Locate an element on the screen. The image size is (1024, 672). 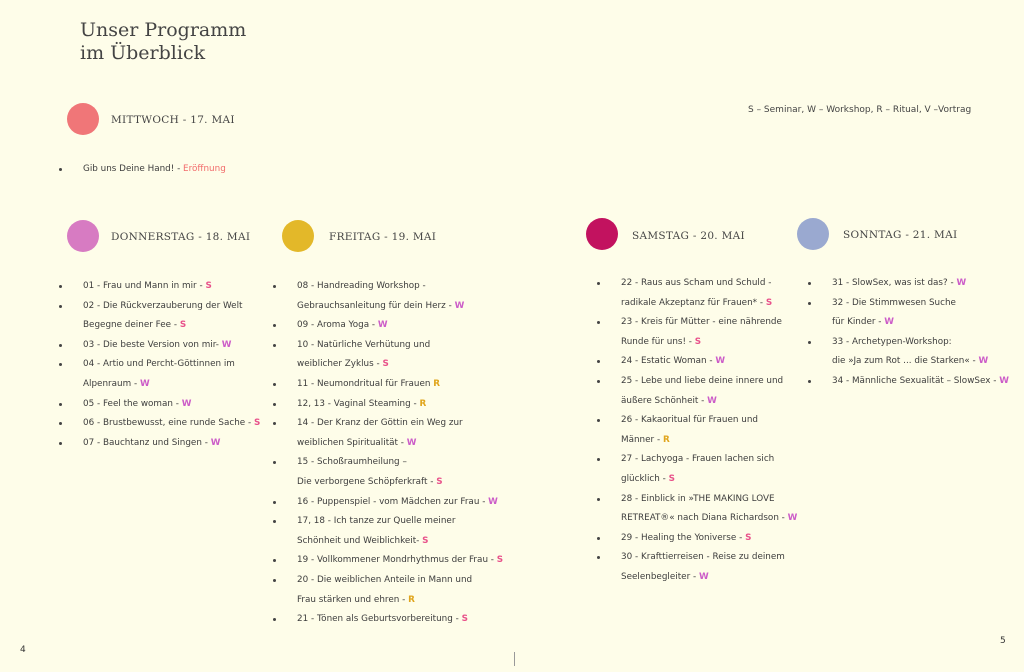
list-item-text: 28 - Einblick in »THE MAKING LOVE is located at coordinates (698, 498).